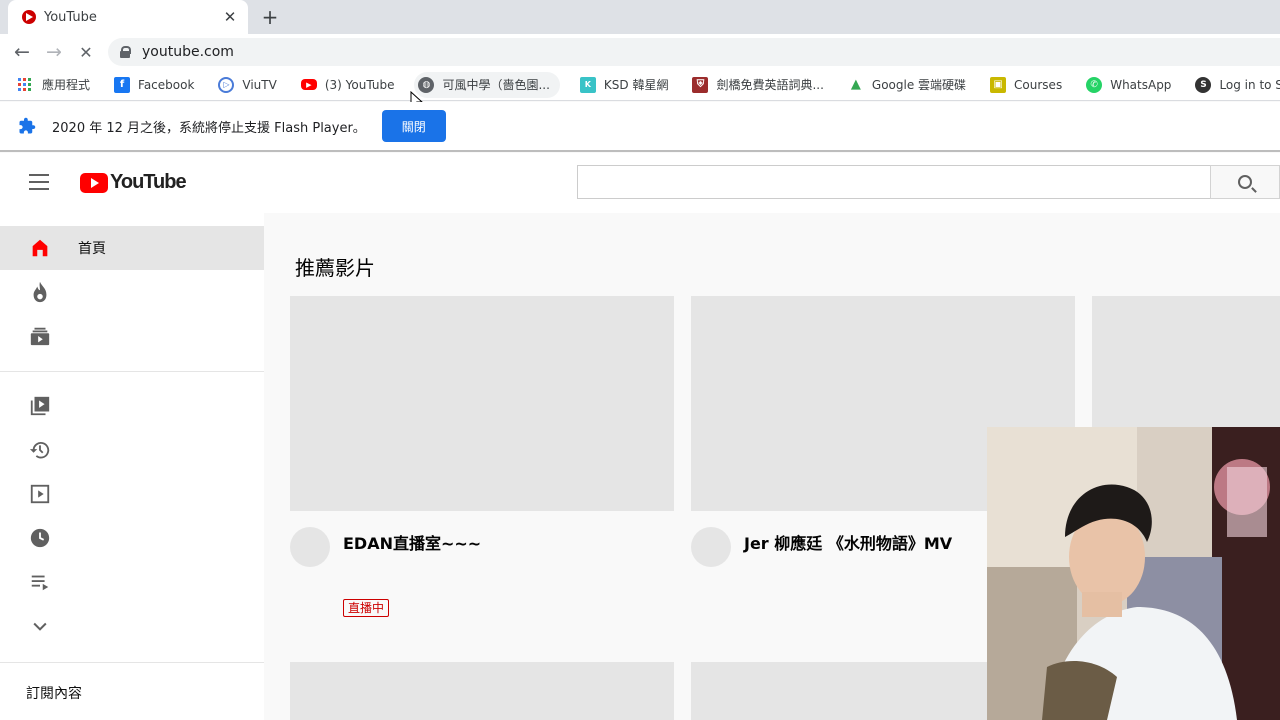  Describe the element at coordinates (700, 84) in the screenshot. I see `cambridge-icon: ⛨` at that location.